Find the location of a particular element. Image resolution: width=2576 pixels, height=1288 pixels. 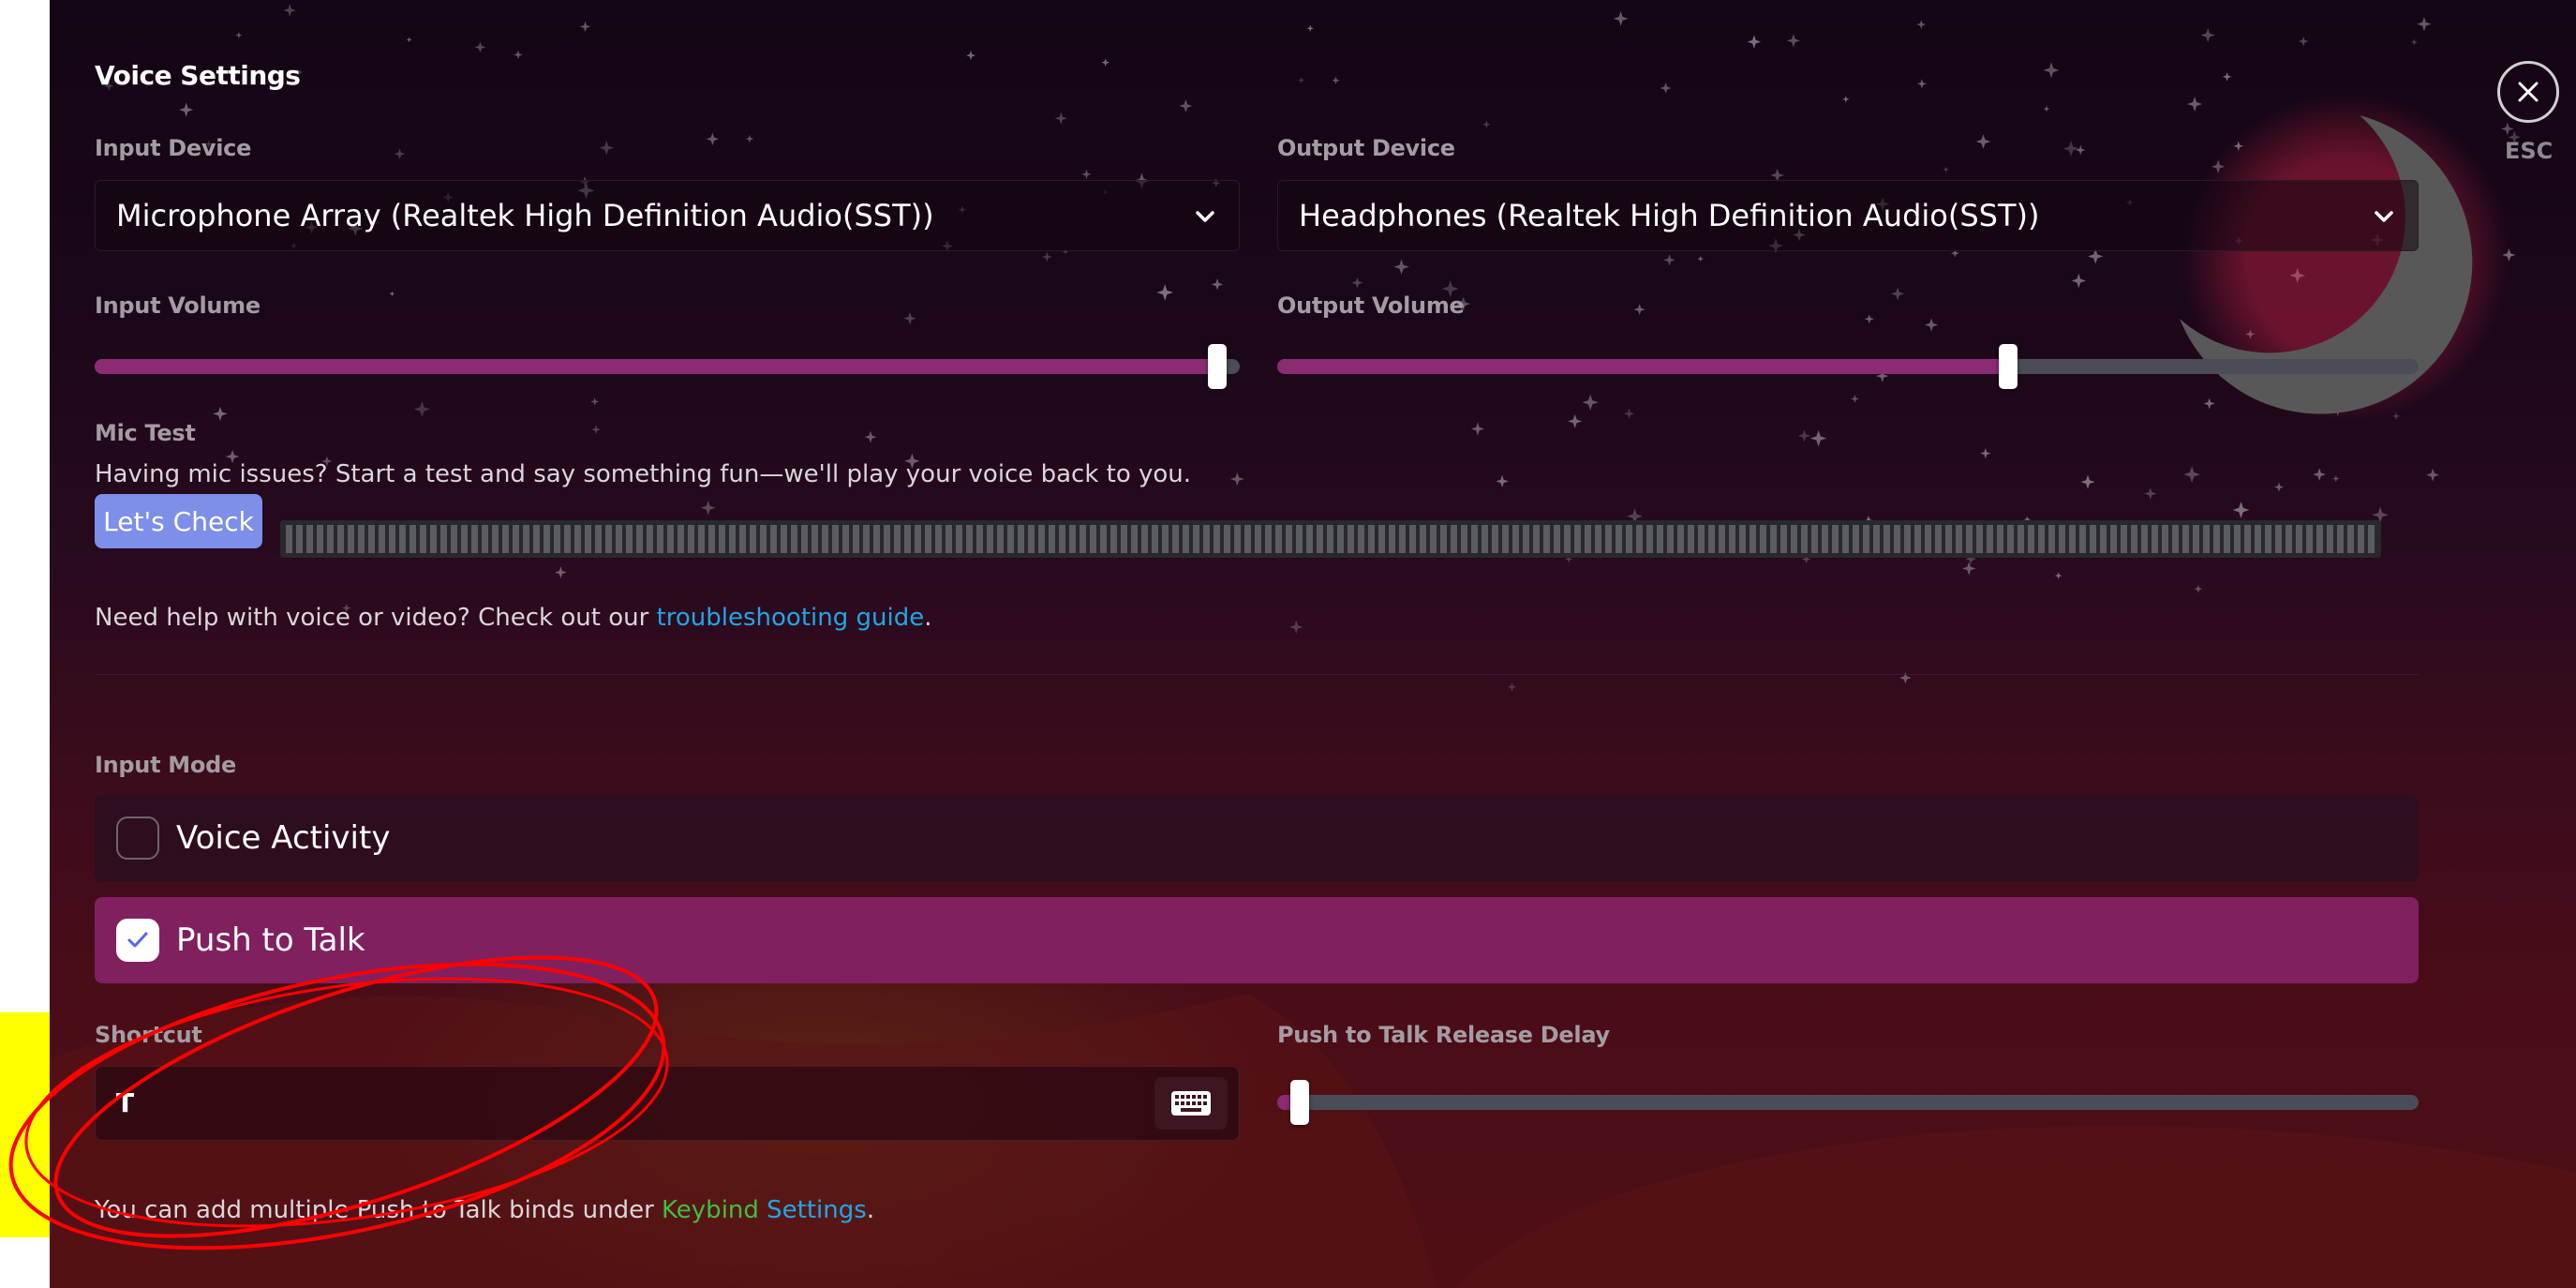

help-suffix: . is located at coordinates (928, 618).